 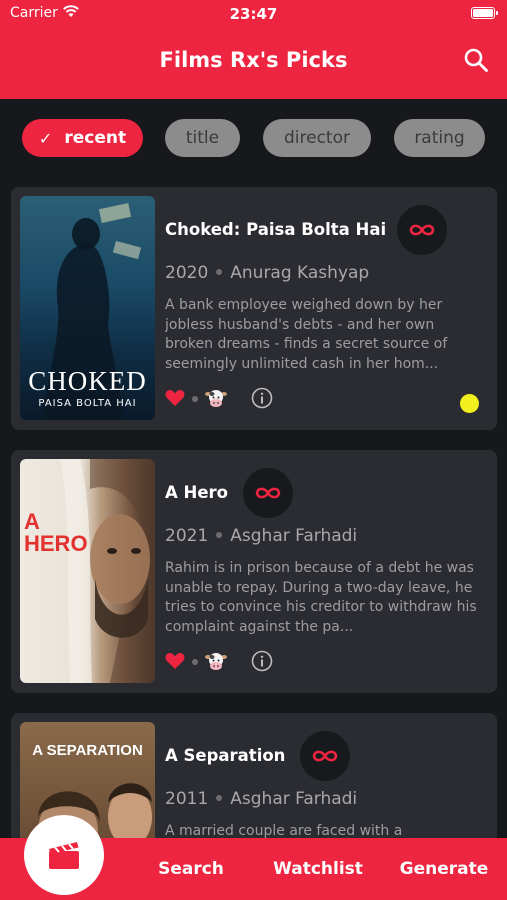 I want to click on home-button, so click(x=64, y=855).